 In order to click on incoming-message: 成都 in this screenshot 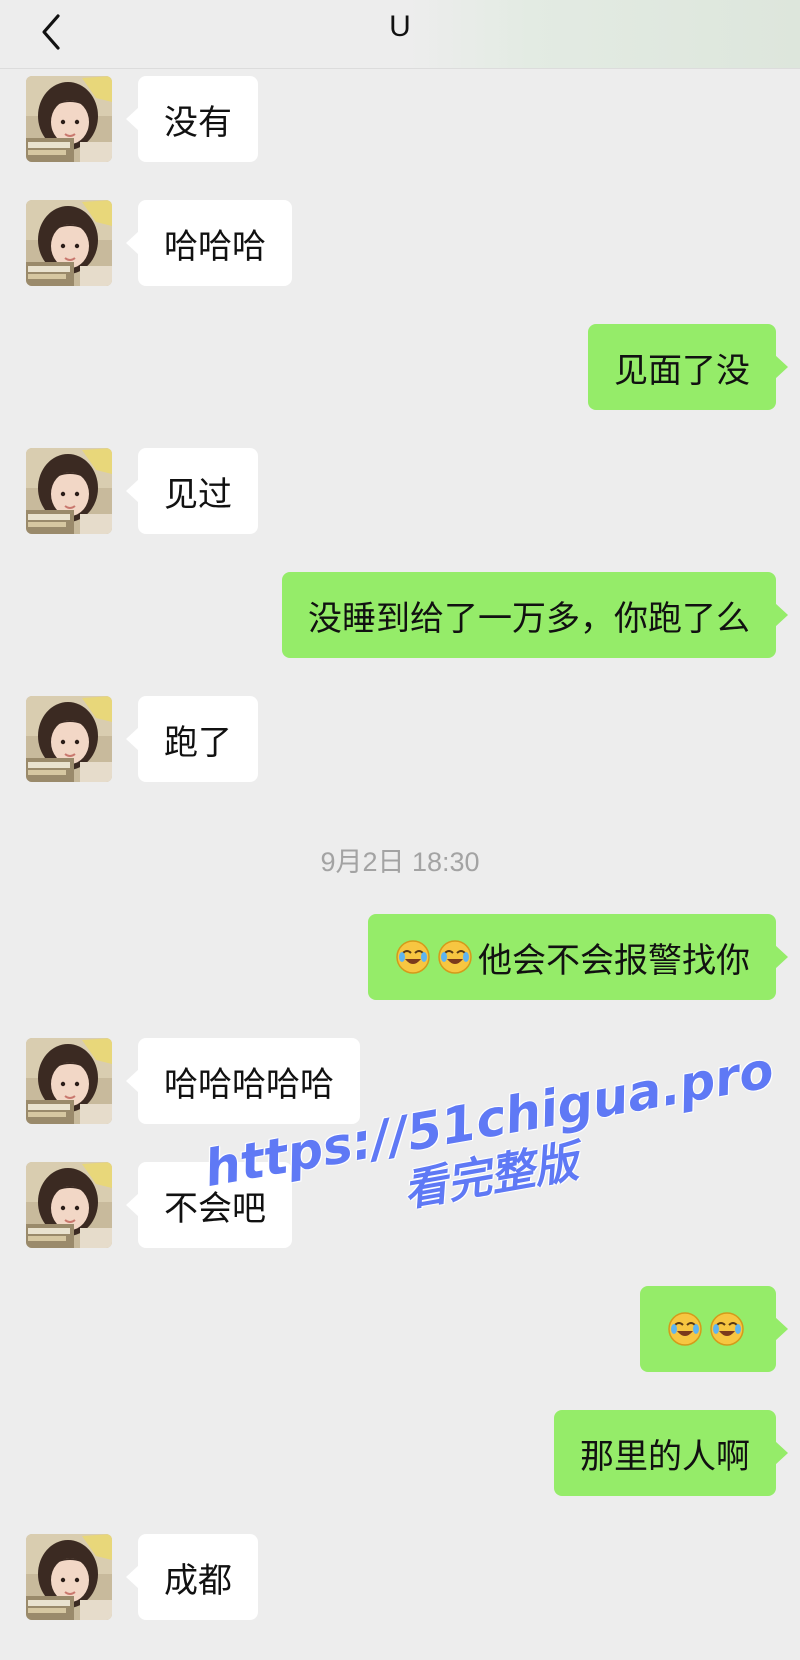, I will do `click(192, 1577)`.